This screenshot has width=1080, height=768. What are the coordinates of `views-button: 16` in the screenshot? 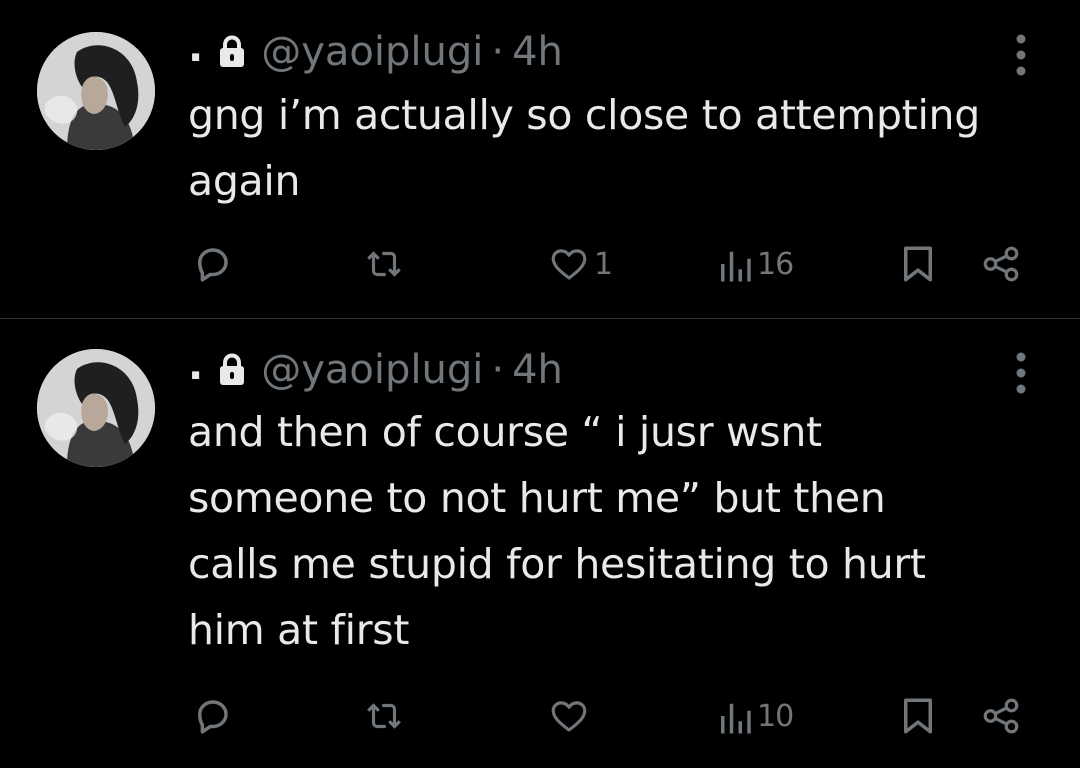 It's located at (755, 264).